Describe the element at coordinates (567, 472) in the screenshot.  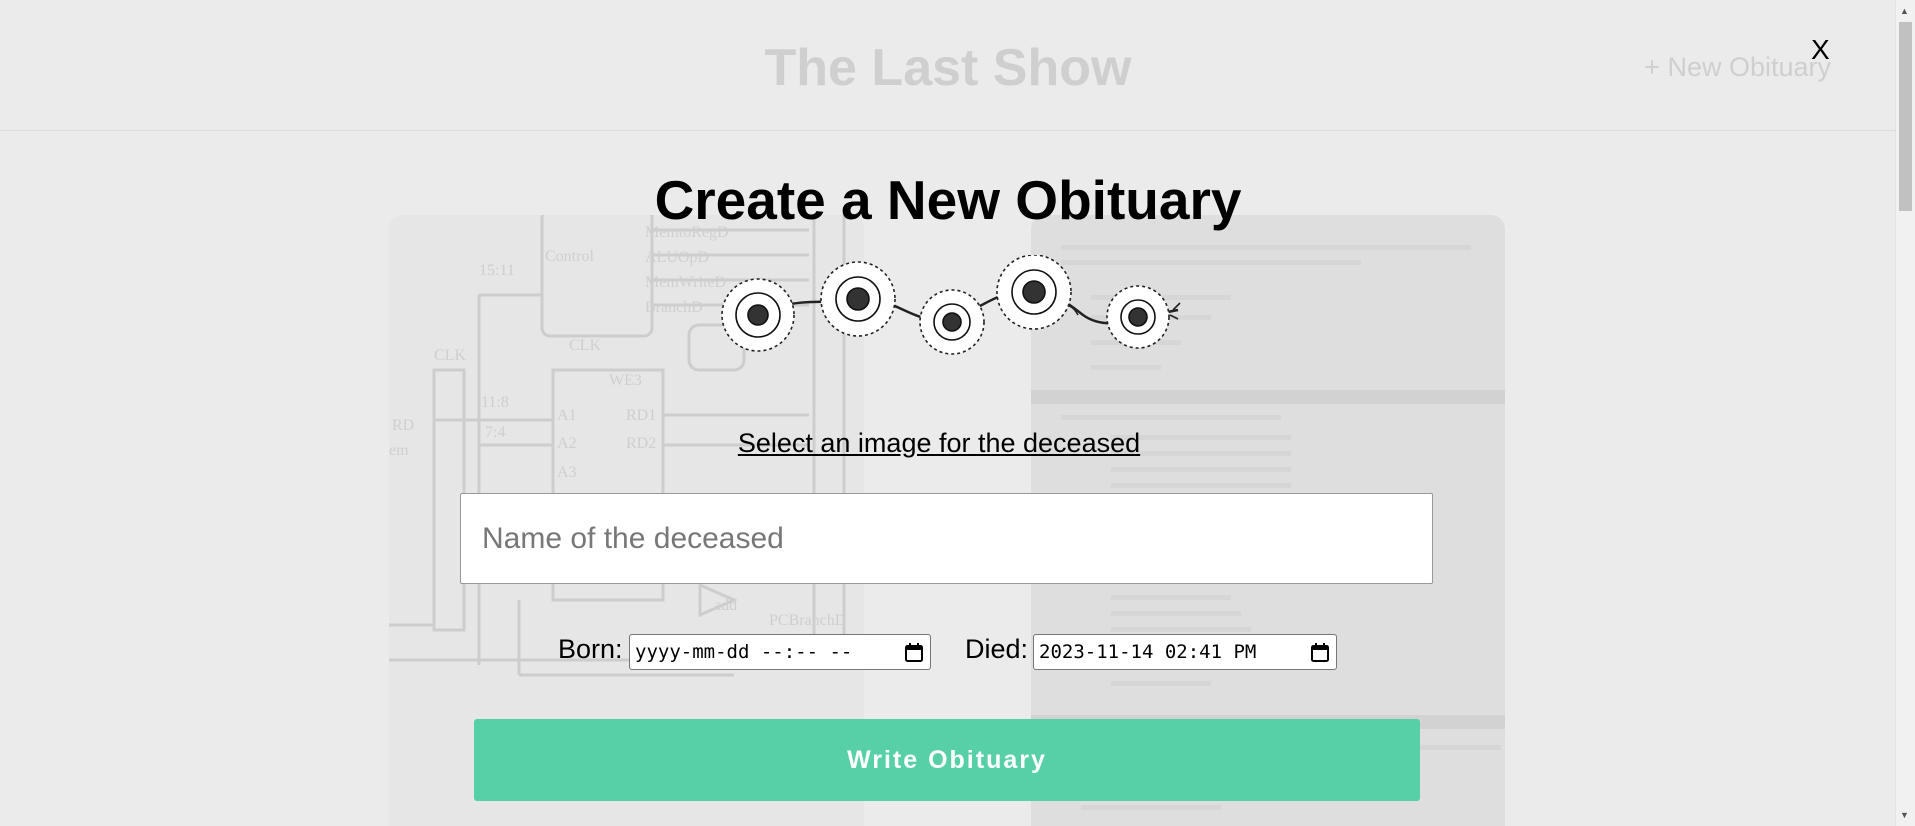
I see `svg-text: A3` at that location.